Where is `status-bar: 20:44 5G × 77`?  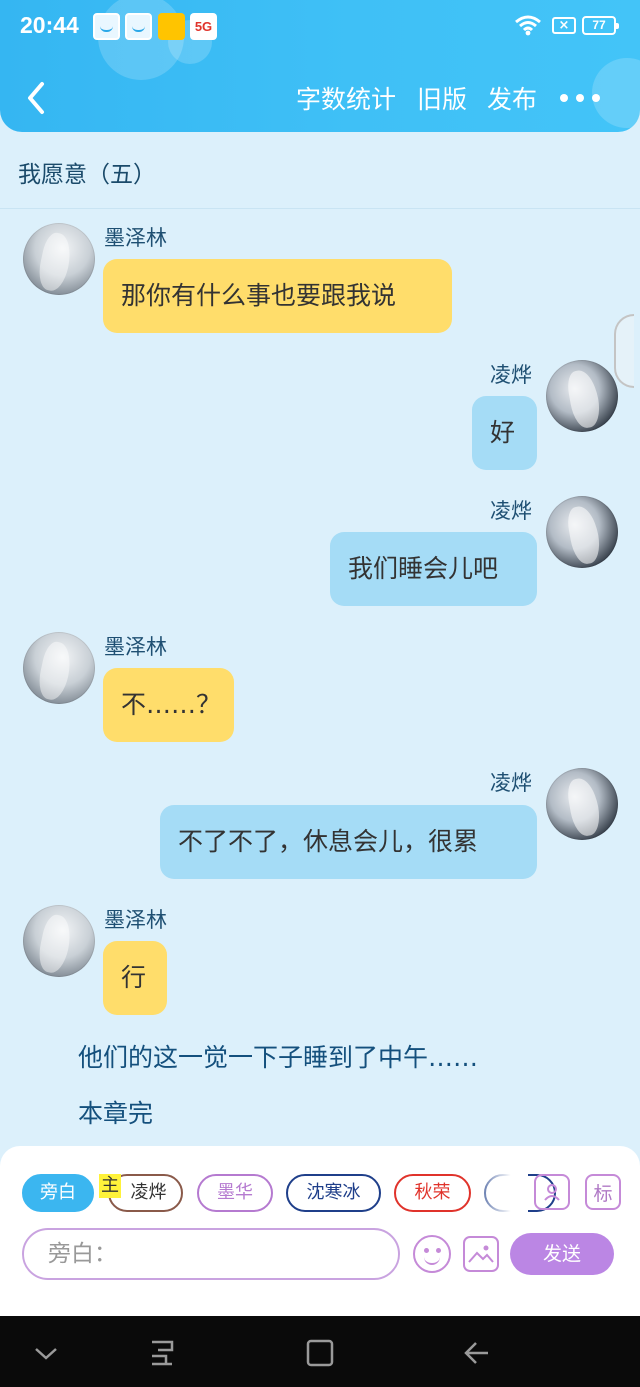
status-bar: 20:44 5G × 77 is located at coordinates (320, 28).